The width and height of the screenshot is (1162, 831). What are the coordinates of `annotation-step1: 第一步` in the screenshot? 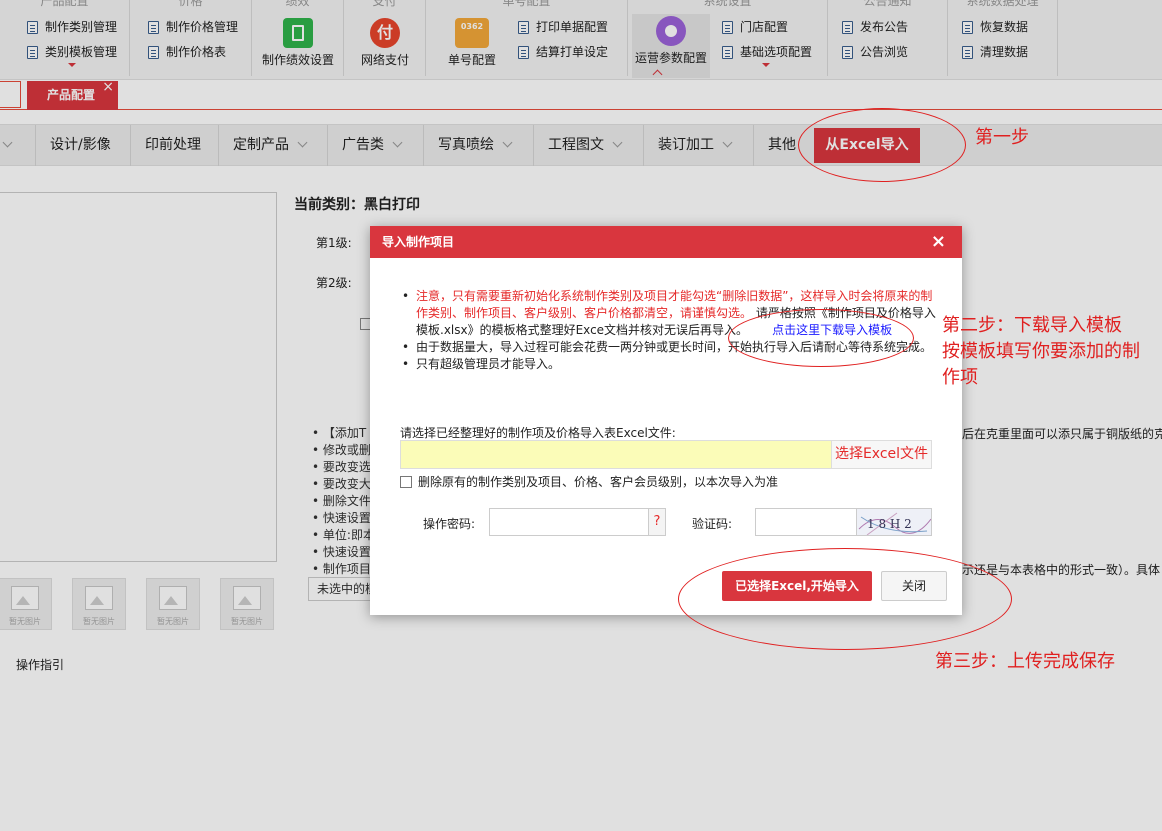 It's located at (1002, 137).